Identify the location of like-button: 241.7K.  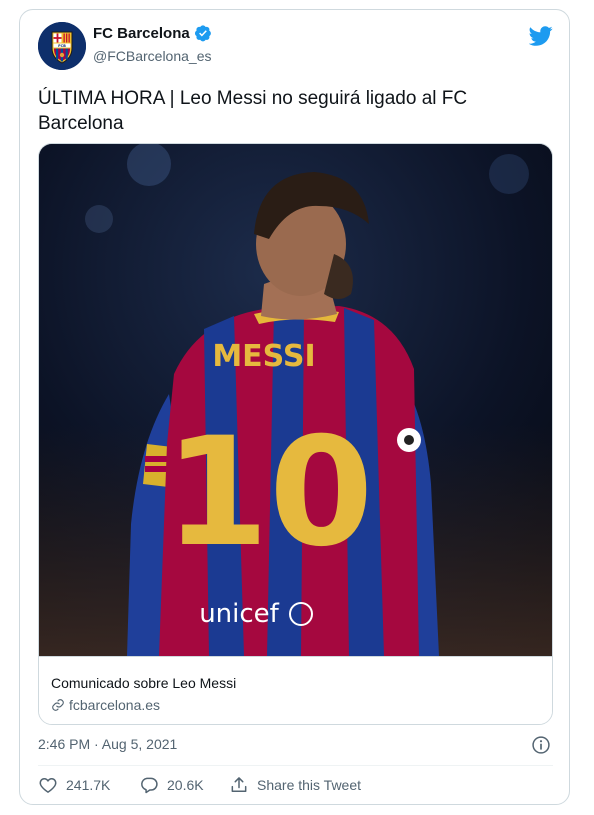
(74, 785).